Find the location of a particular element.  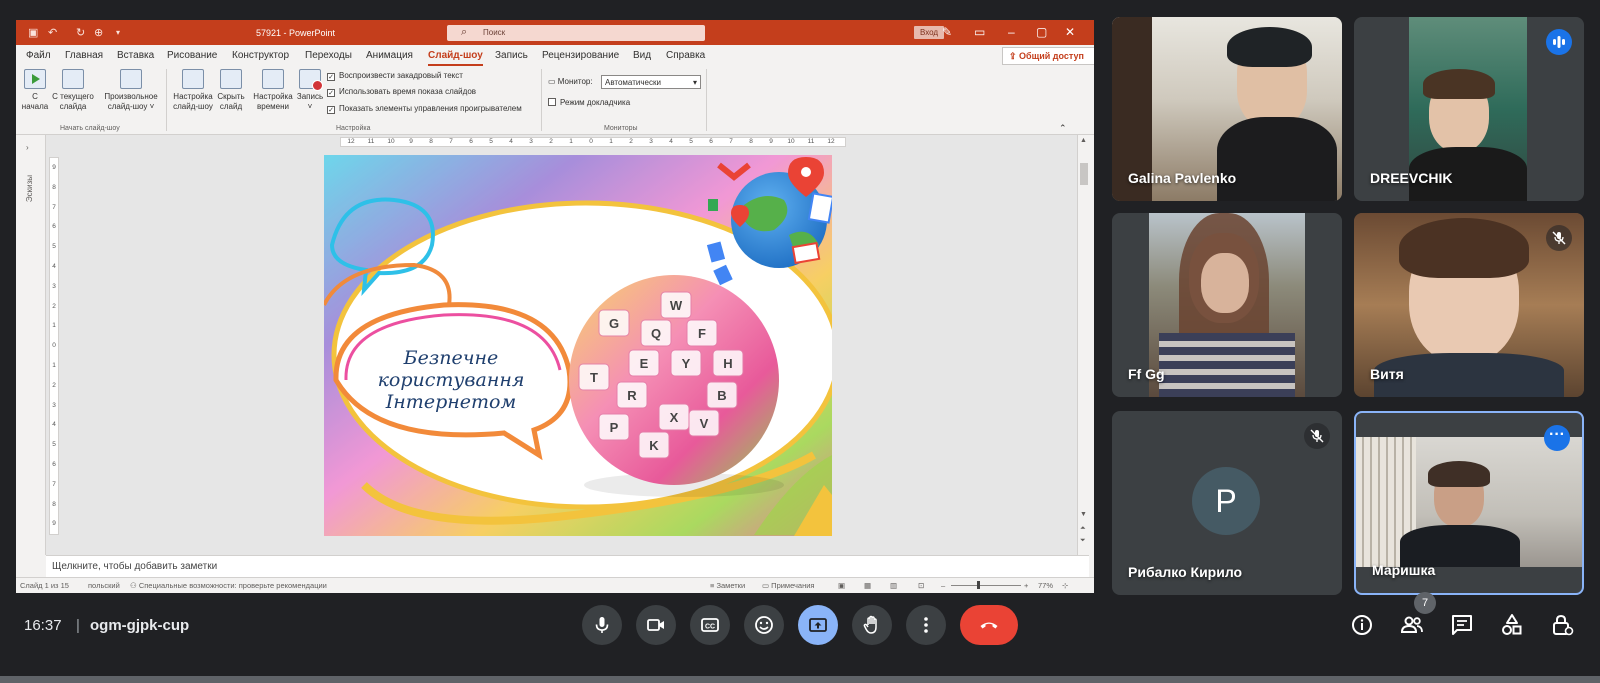

restore-icon: ▢ is located at coordinates (1041, 32).